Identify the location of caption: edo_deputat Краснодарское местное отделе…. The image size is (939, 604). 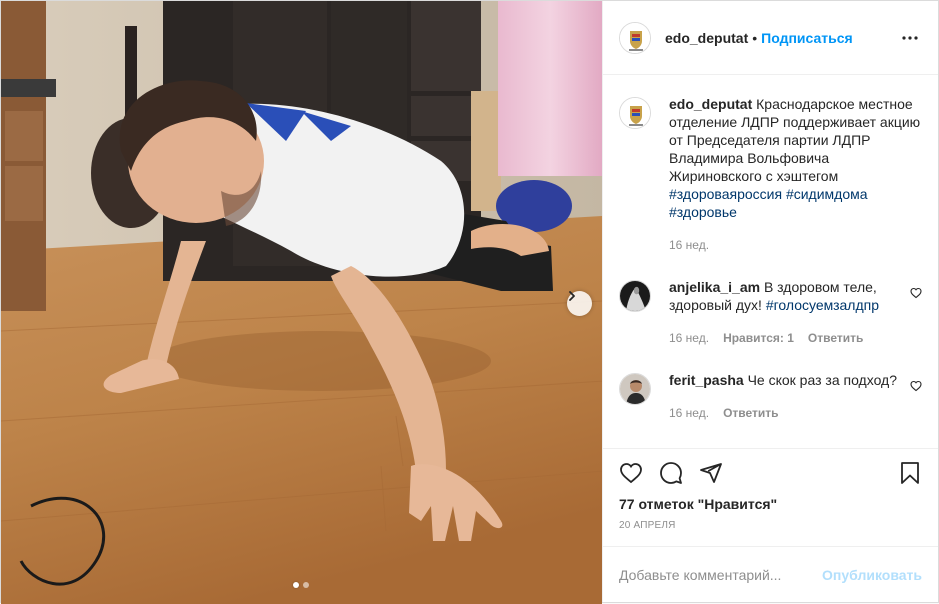
(770, 173).